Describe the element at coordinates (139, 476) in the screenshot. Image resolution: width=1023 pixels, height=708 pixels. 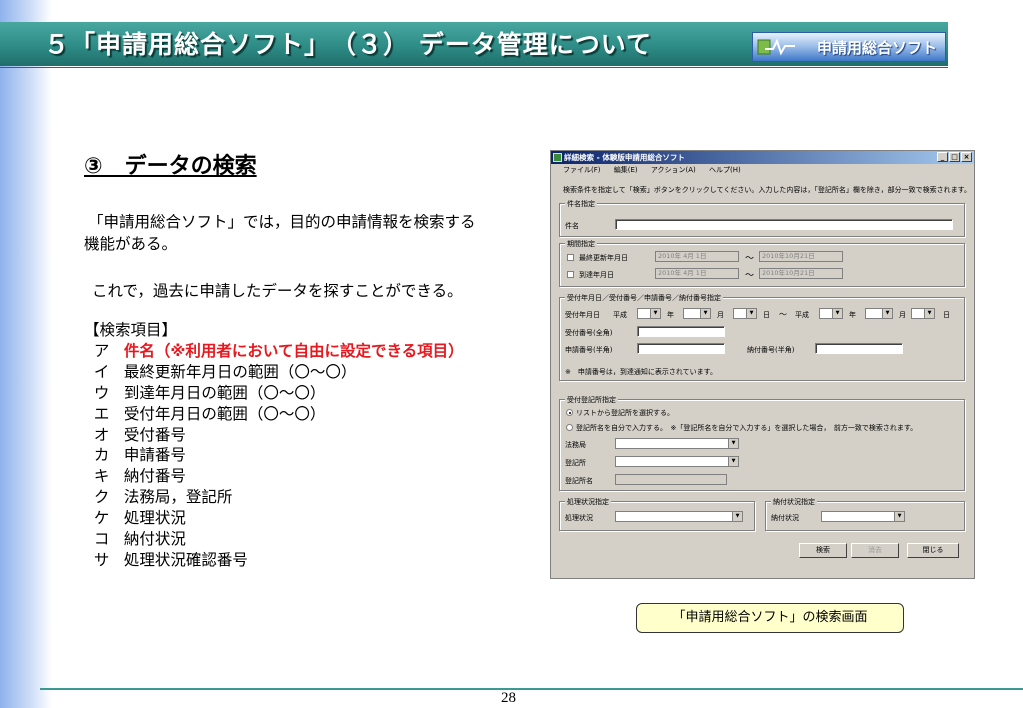
I see `list-item: キ納付番号` at that location.